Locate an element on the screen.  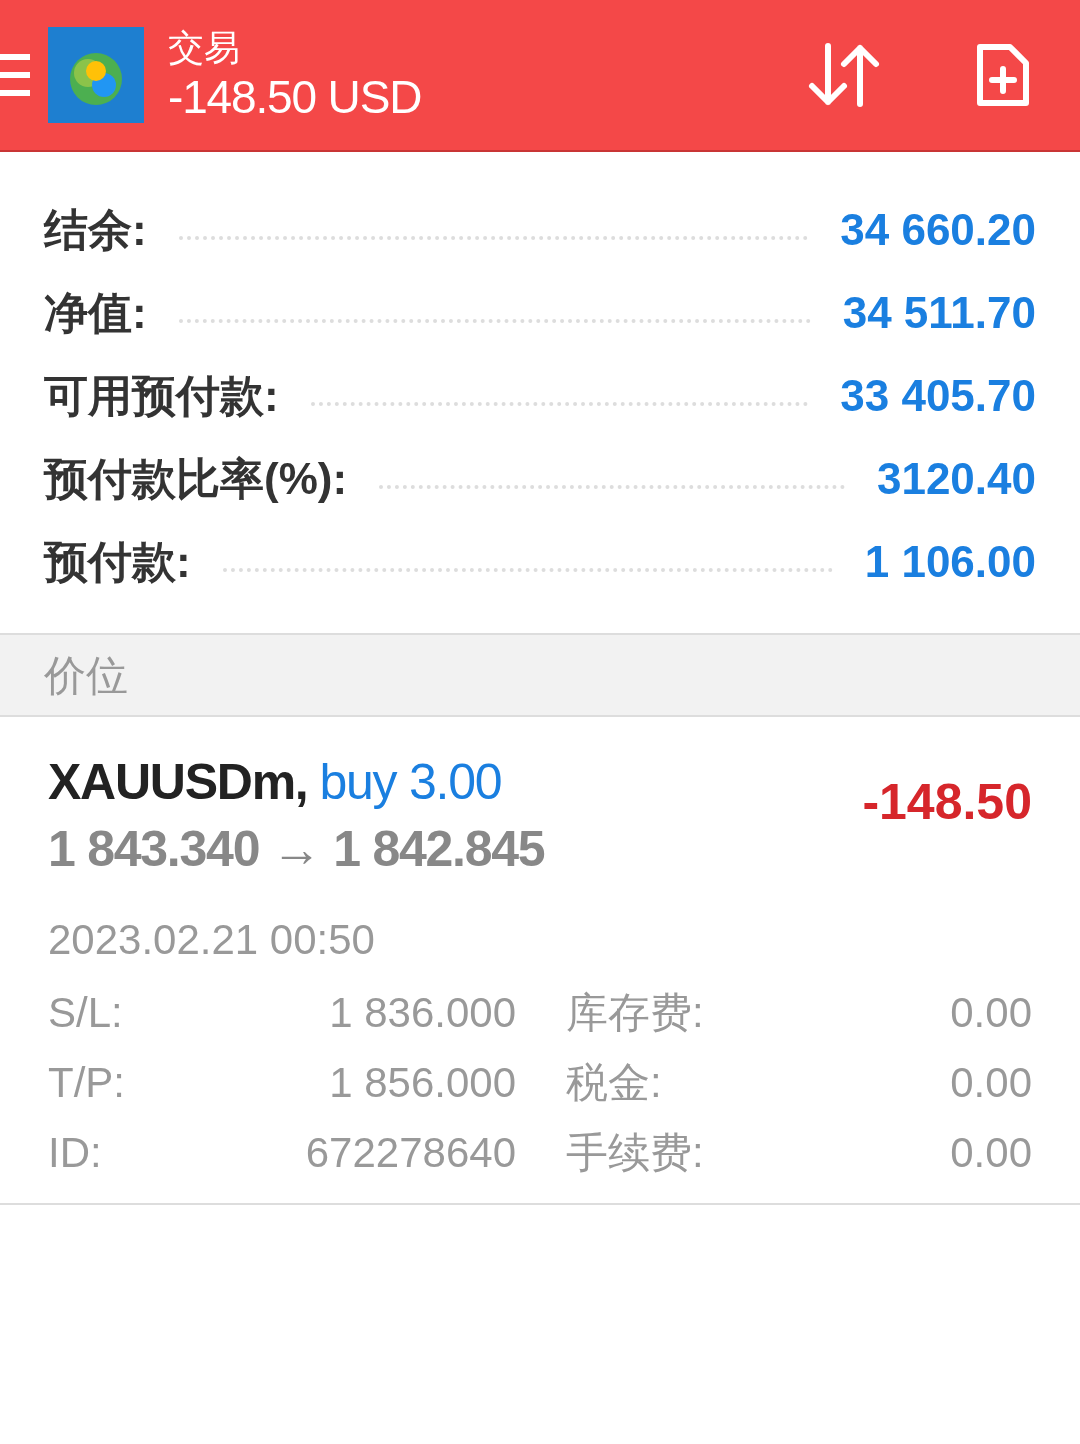
menu-icon is located at coordinates (15, 75).